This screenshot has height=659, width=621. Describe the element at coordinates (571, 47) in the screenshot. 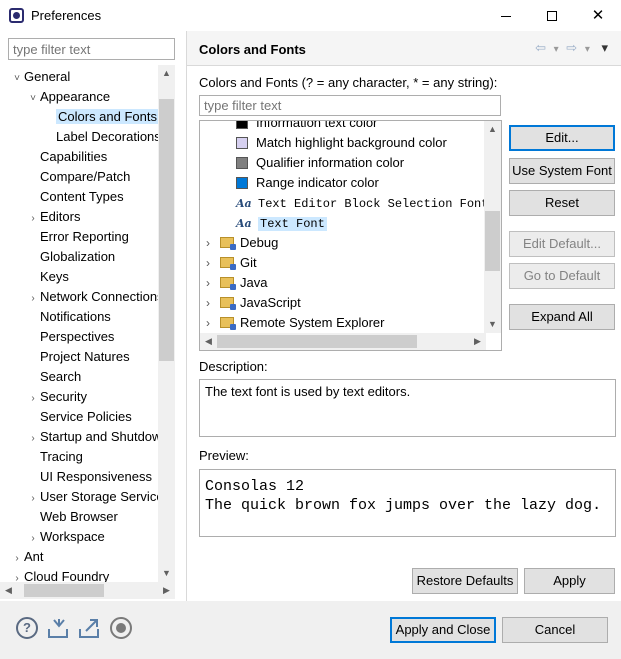

I see `forward-arrow-icon: ⇨` at that location.